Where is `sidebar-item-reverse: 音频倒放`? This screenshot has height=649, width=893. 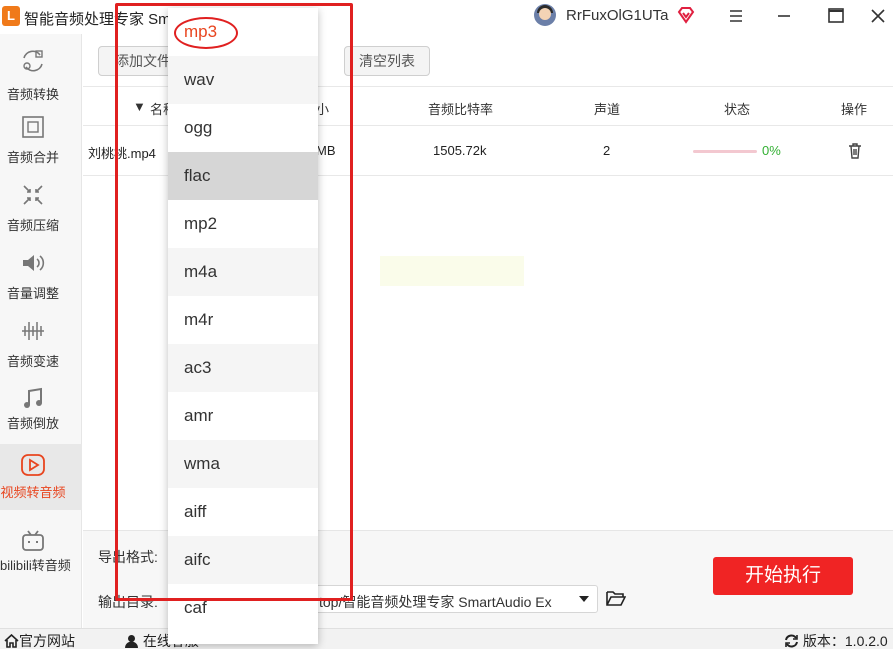 sidebar-item-reverse: 音频倒放 is located at coordinates (41, 411).